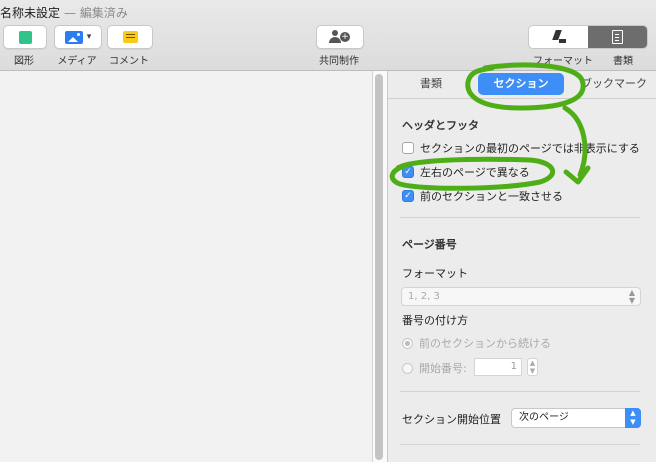  I want to click on different-left-right-checkbox: ✓, so click(408, 172).